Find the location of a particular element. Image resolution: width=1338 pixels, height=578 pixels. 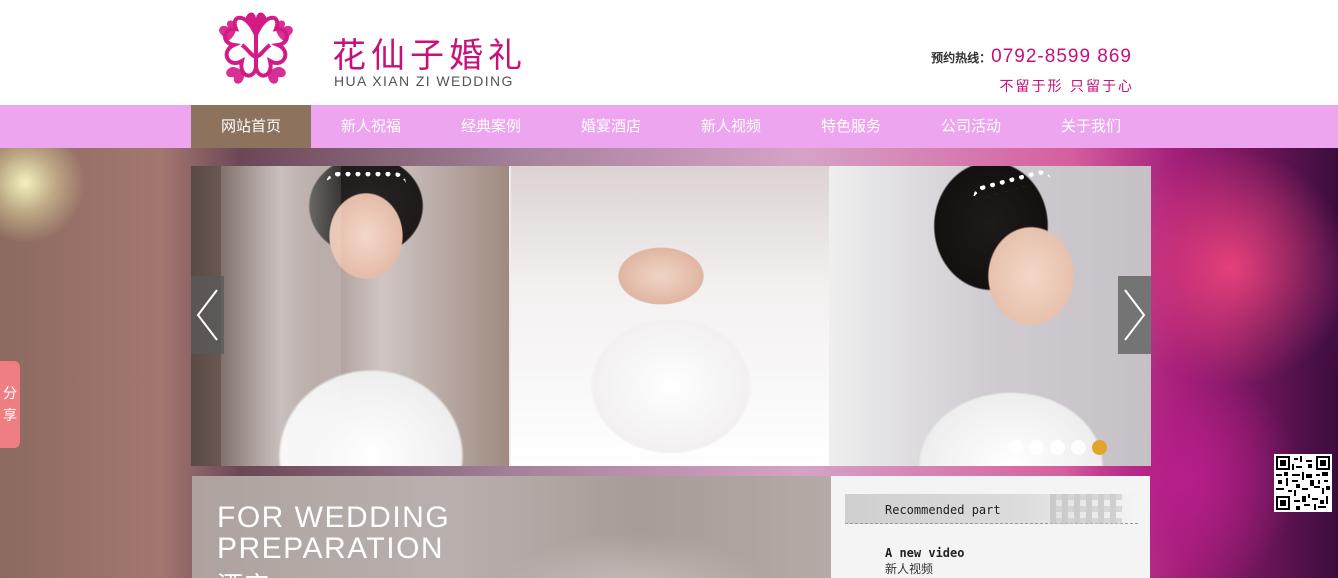

qr-code-icon is located at coordinates (1303, 483).